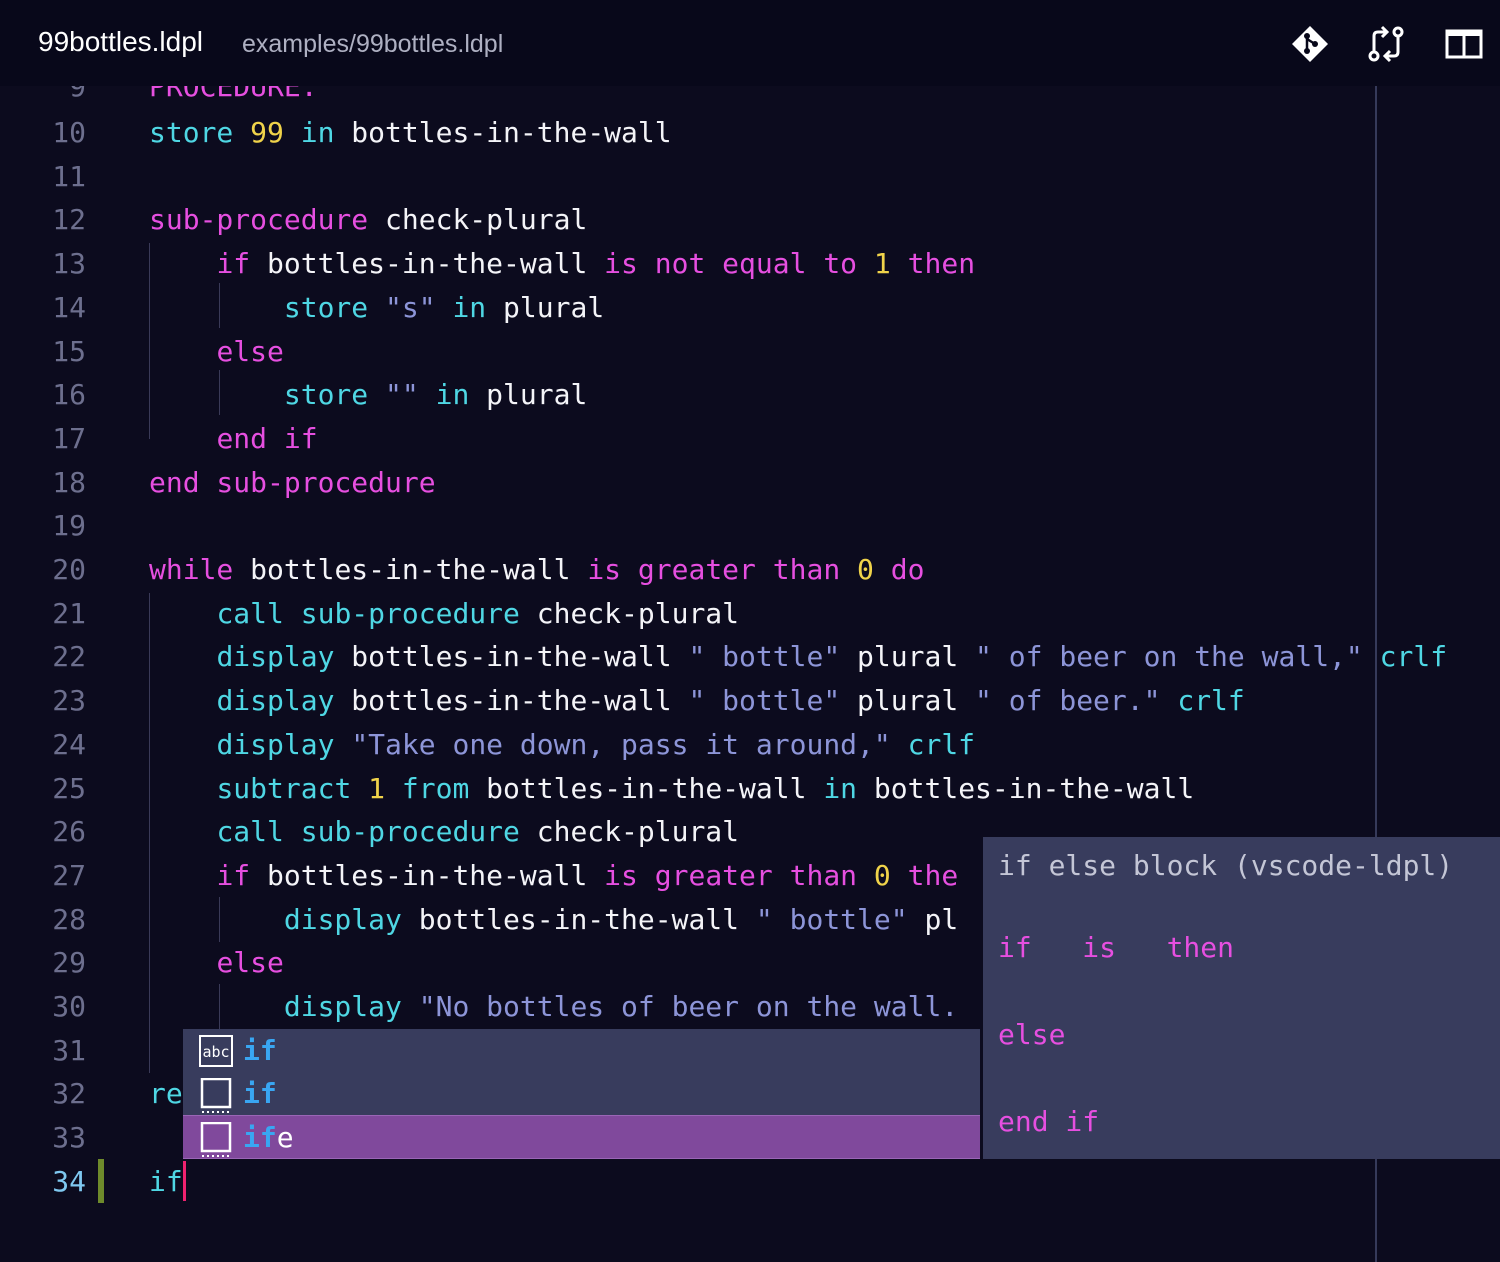 Image resolution: width=1500 pixels, height=1262 pixels. Describe the element at coordinates (444, 614) in the screenshot. I see `line-code: call sub-procedure check-plural` at that location.